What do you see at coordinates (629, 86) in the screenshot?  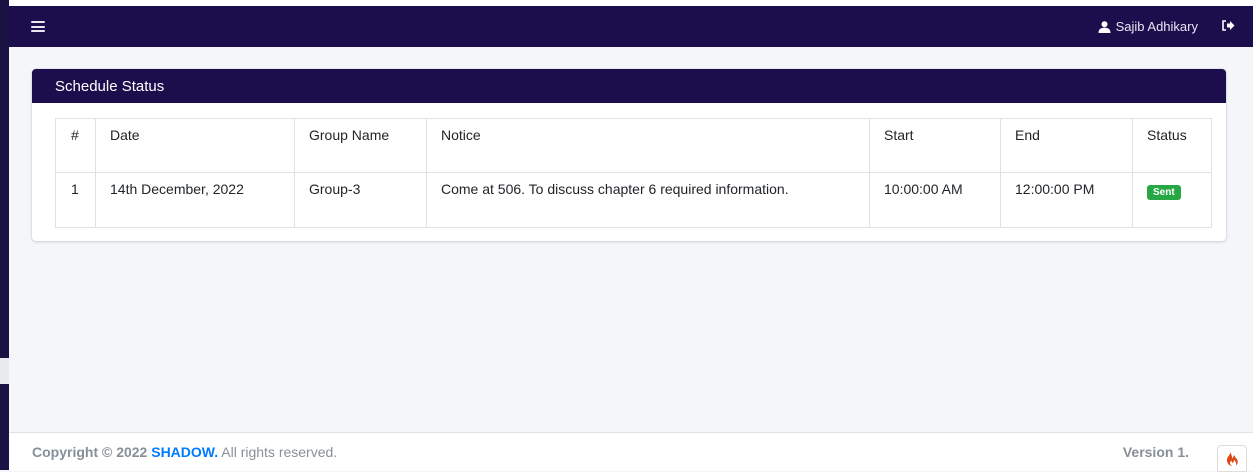 I see `card-title: Schedule Status` at bounding box center [629, 86].